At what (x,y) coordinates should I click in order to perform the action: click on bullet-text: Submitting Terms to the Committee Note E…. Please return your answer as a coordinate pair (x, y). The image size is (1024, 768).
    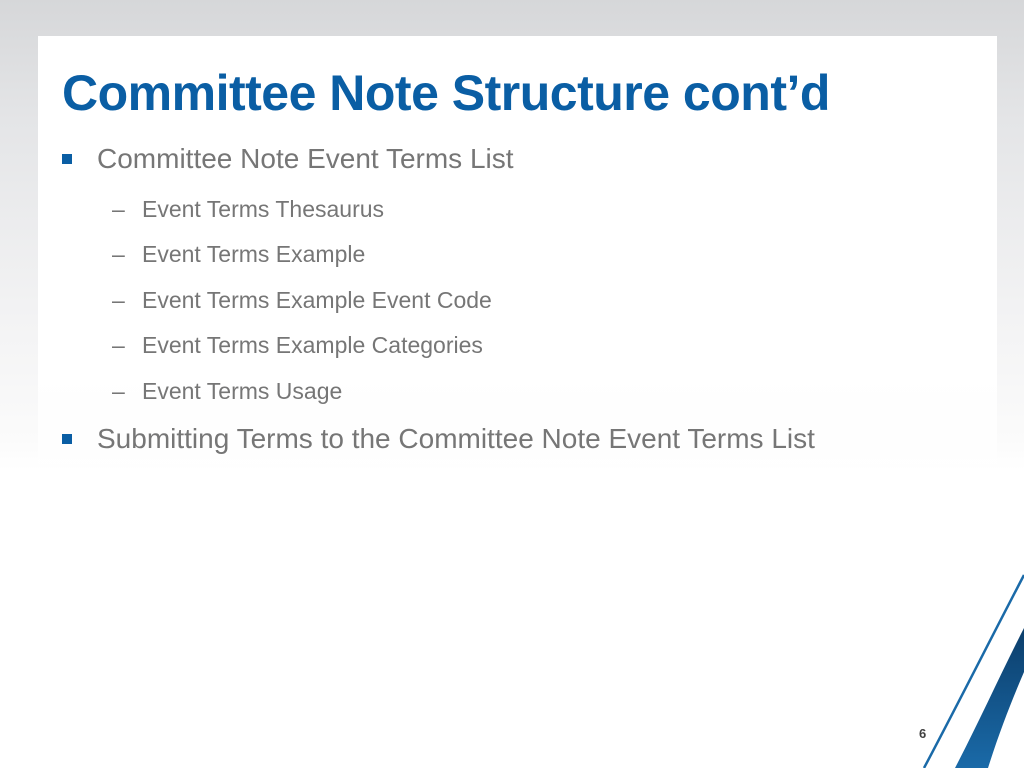
    Looking at the image, I should click on (456, 438).